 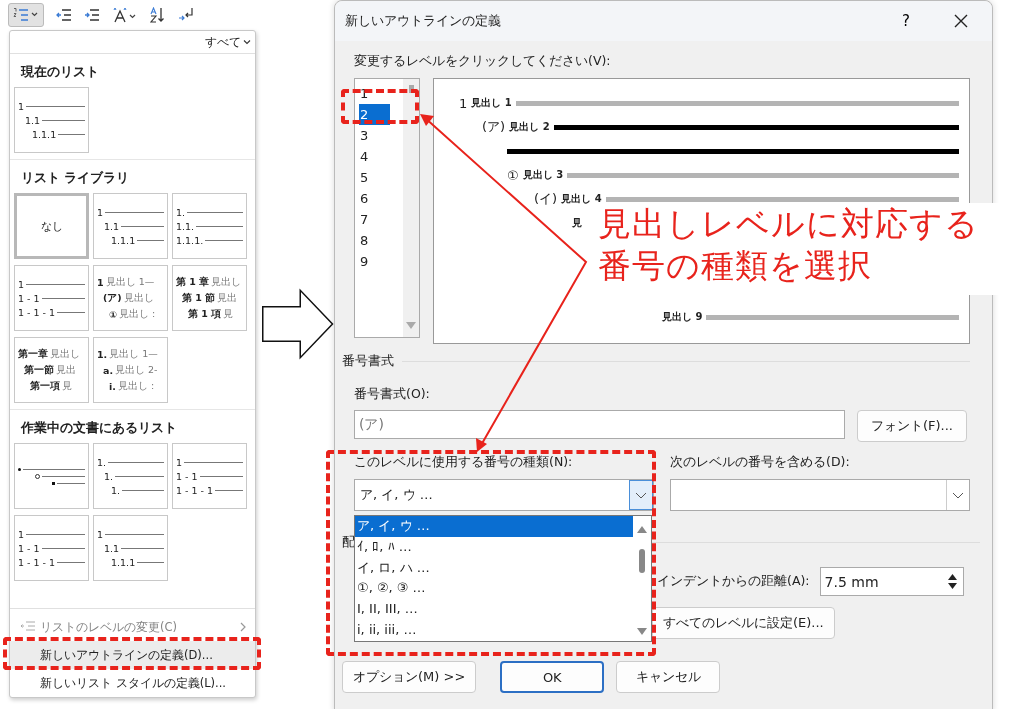 What do you see at coordinates (464, 462) in the screenshot?
I see `field-label: このレベルに使用する番号の種類(N):` at bounding box center [464, 462].